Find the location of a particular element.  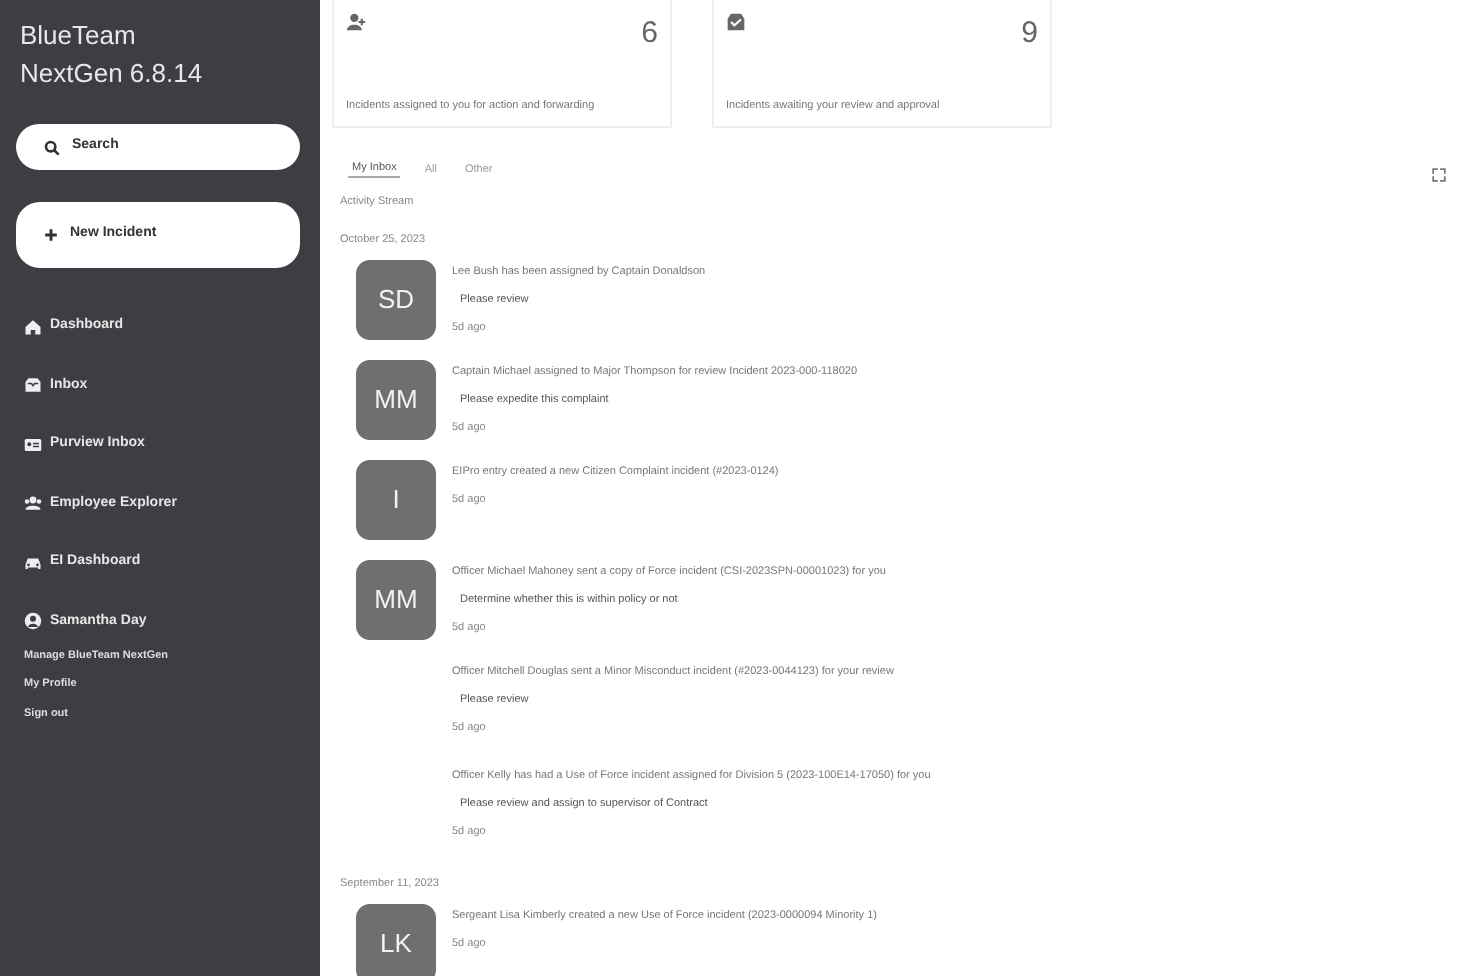

avatar: SD is located at coordinates (396, 299).